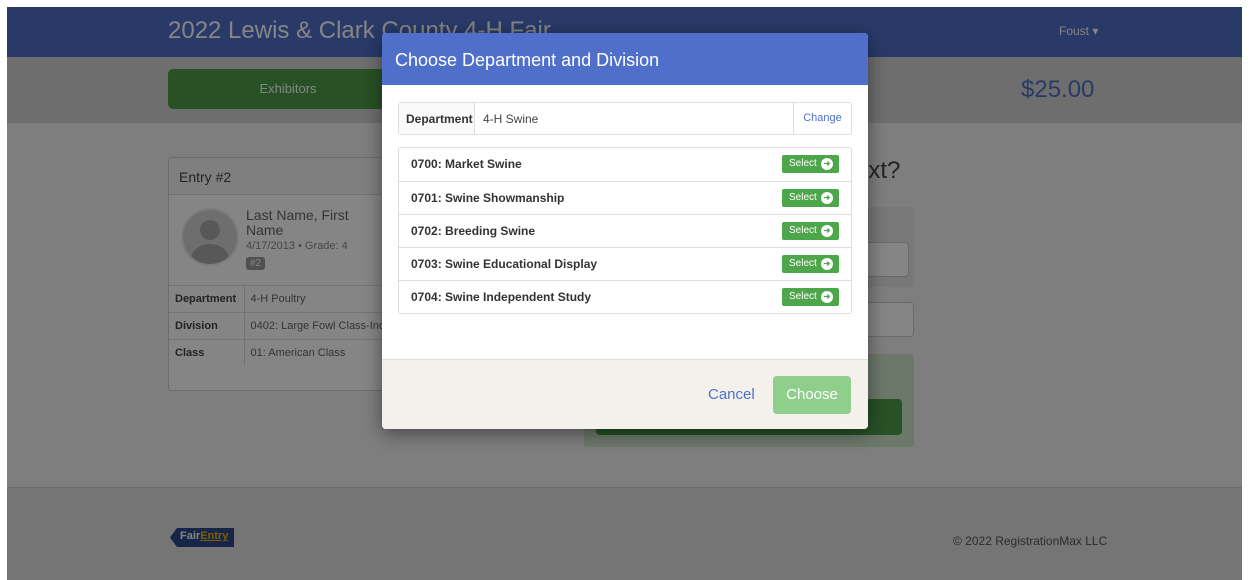 The image size is (1257, 580). Describe the element at coordinates (504, 264) in the screenshot. I see `division-name: 0703: Swine Educational Display` at that location.